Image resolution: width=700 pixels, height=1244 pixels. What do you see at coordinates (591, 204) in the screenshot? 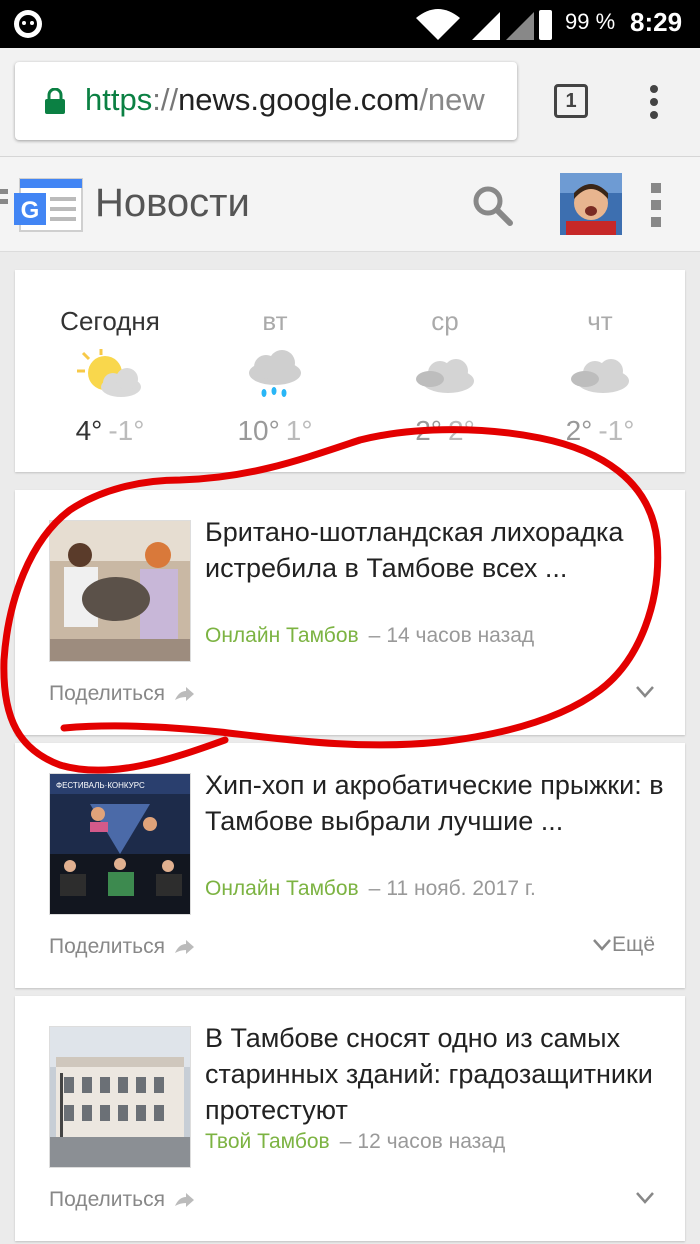
I see `user-avatar` at bounding box center [591, 204].